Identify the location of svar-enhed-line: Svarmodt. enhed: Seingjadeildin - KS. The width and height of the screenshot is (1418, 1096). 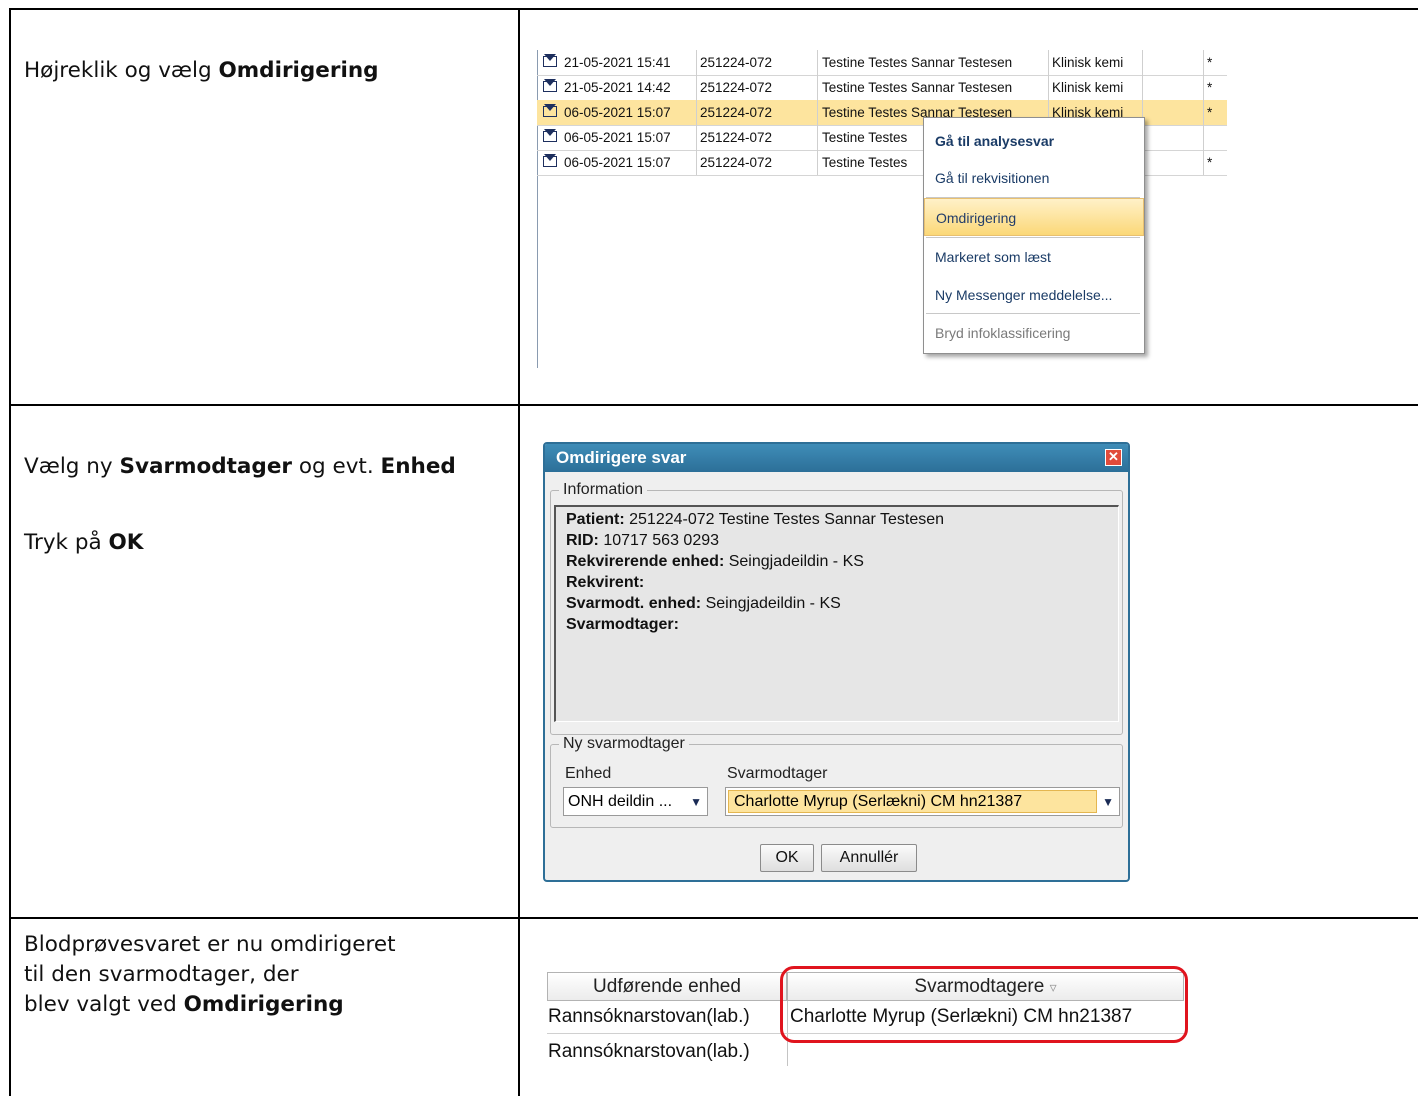
(703, 603).